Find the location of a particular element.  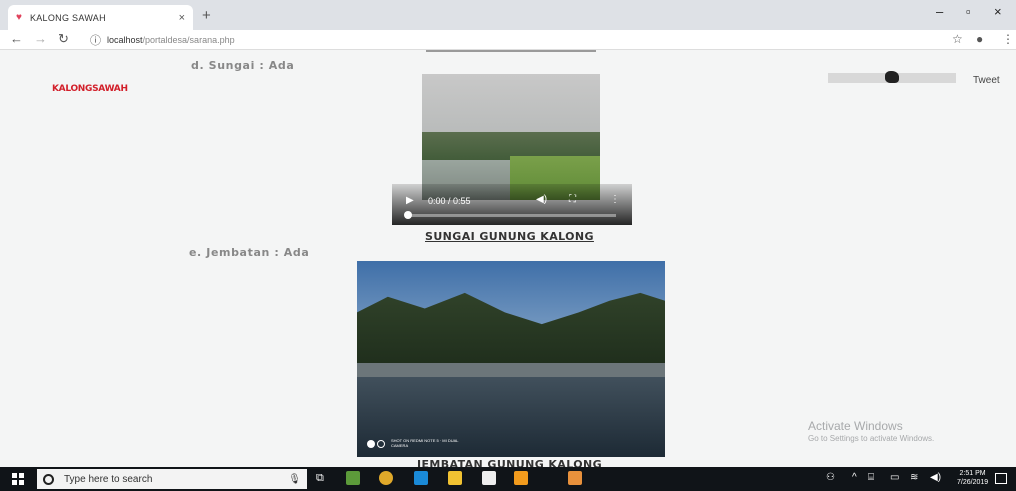

cortana-icon is located at coordinates (48, 479).